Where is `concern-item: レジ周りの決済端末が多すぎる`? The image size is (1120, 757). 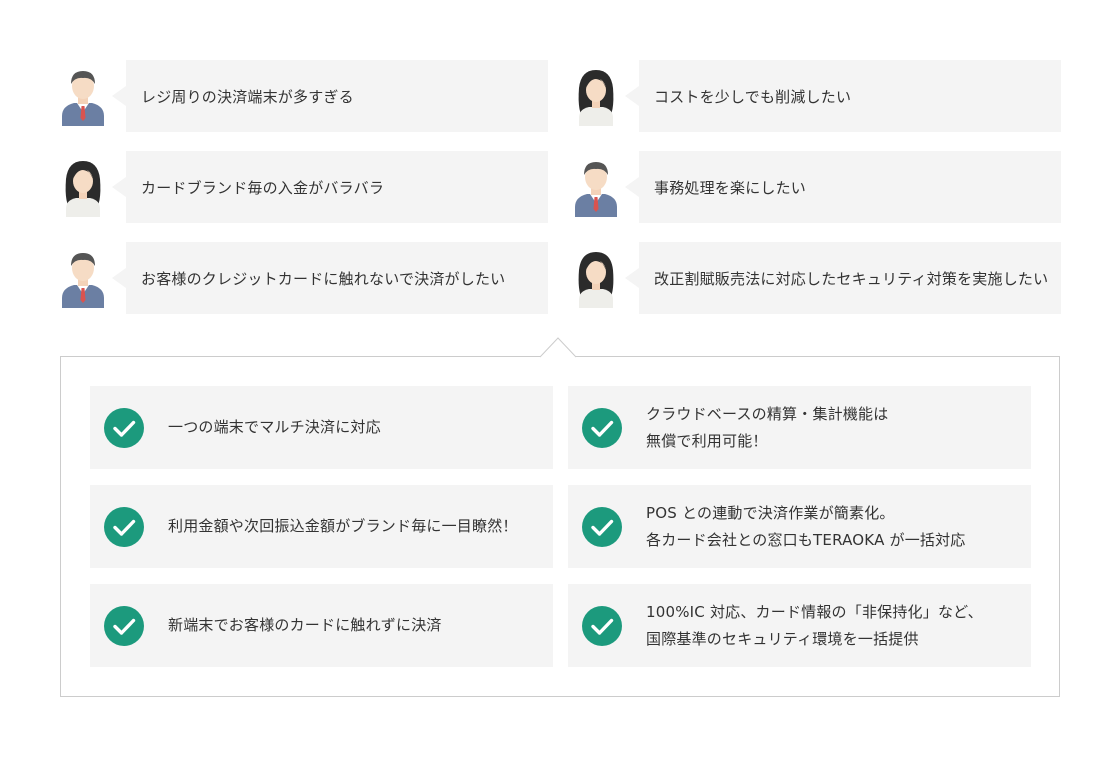 concern-item: レジ周りの決済端末が多すぎる is located at coordinates (303, 96).